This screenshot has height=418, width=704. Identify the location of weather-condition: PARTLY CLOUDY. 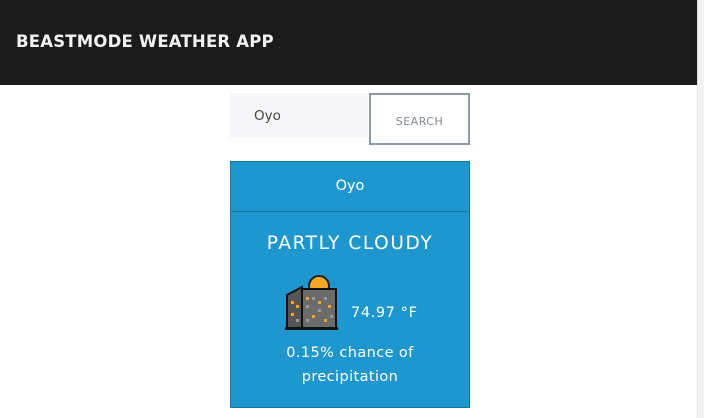
(350, 243).